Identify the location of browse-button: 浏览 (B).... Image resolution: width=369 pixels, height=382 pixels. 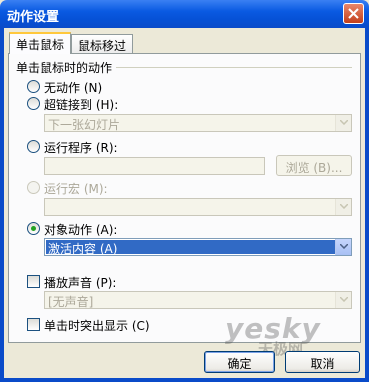
(314, 165).